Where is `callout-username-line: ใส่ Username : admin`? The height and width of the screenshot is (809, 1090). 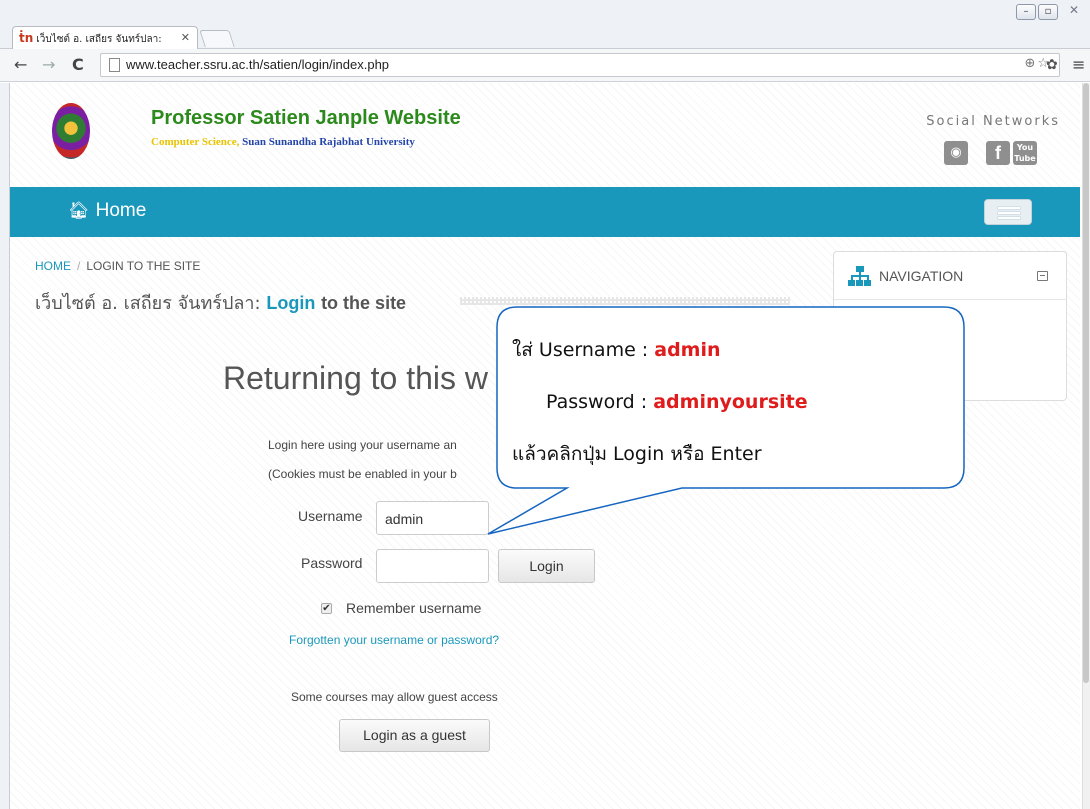
callout-username-line: ใส่ Username : admin is located at coordinates (616, 350).